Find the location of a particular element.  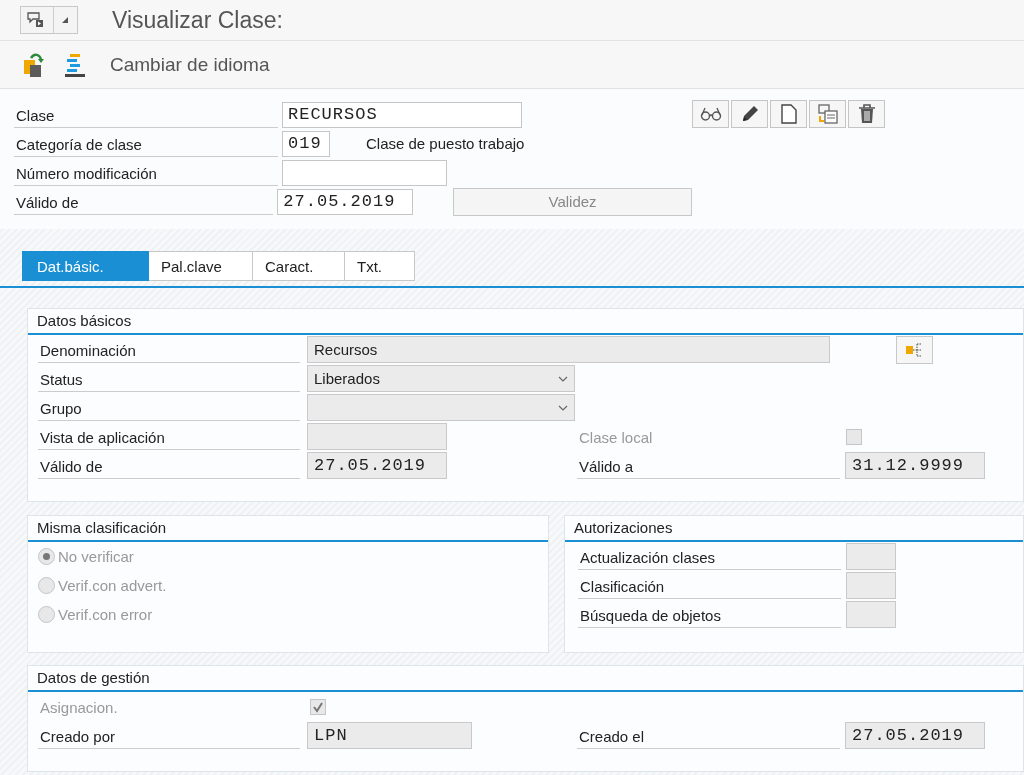

window-title: Visualizar Clase: is located at coordinates (197, 20).